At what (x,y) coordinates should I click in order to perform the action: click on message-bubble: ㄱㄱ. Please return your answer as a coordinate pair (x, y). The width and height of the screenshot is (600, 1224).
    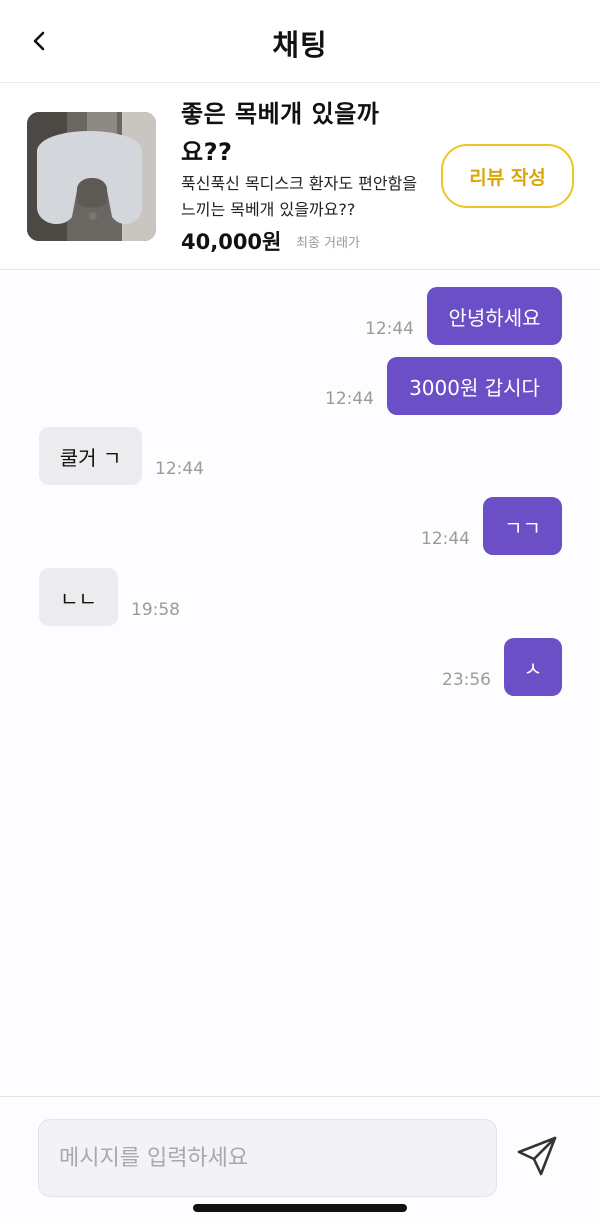
    Looking at the image, I should click on (522, 526).